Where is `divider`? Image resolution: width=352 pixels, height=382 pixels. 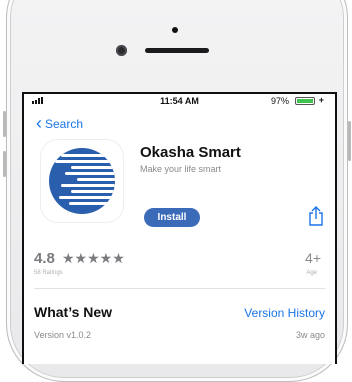 divider is located at coordinates (179, 288).